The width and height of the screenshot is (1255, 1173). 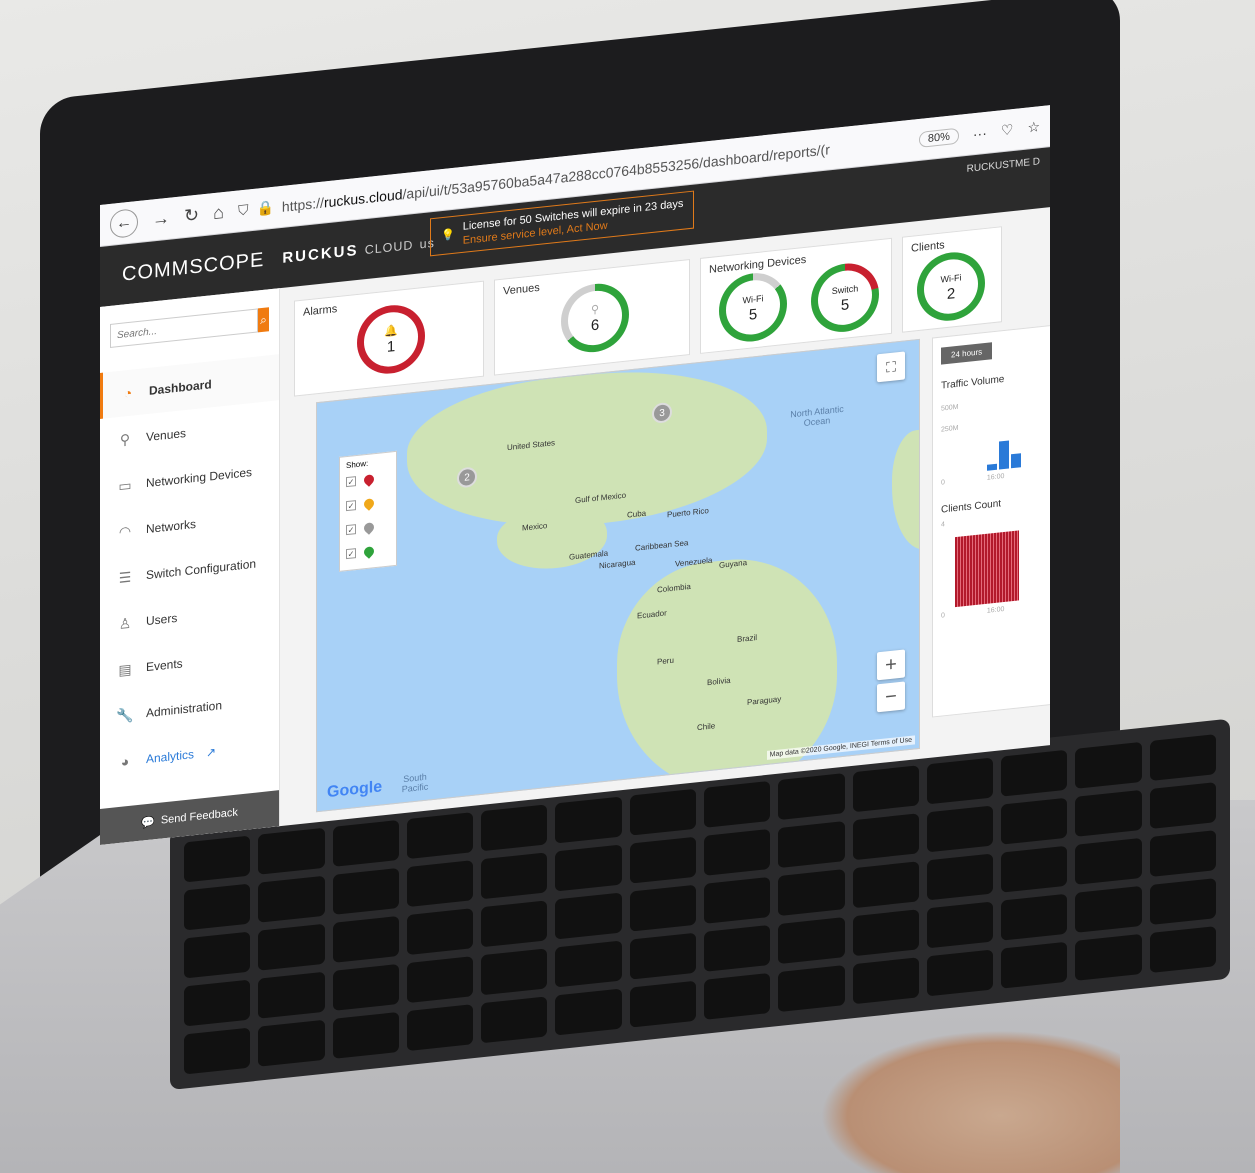 What do you see at coordinates (184, 709) in the screenshot?
I see `sidebar-item-label: Administration` at bounding box center [184, 709].